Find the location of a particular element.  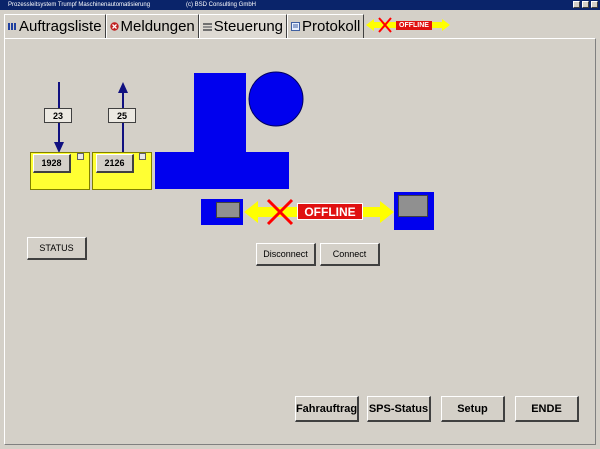

right-counter: 25 is located at coordinates (122, 115).